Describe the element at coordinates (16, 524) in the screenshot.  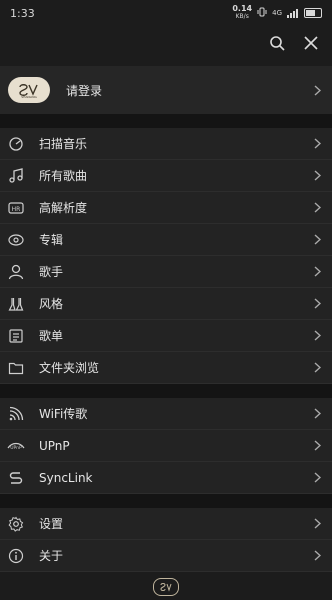
I see `gear-icon` at that location.